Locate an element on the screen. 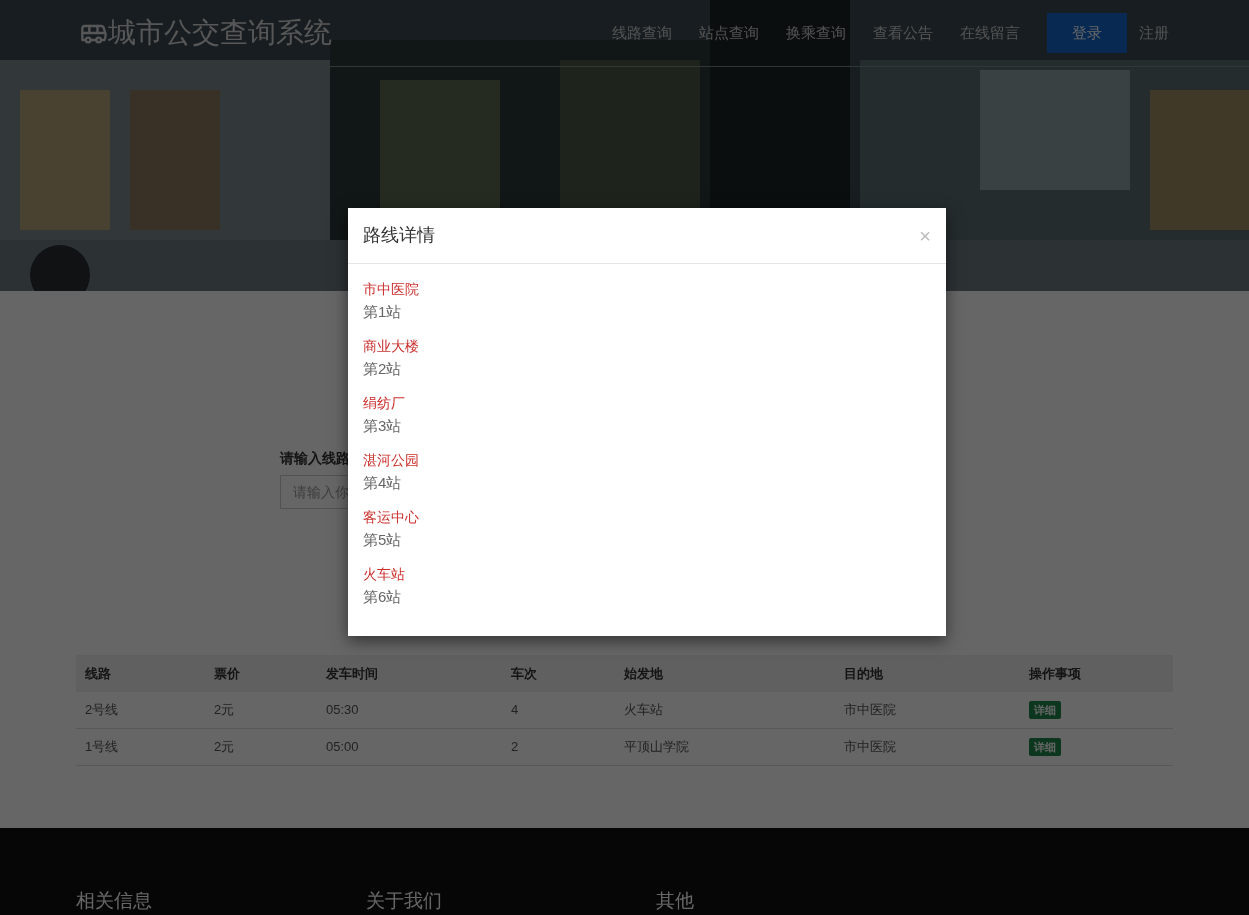  stop-name: 客运中心 is located at coordinates (391, 517).